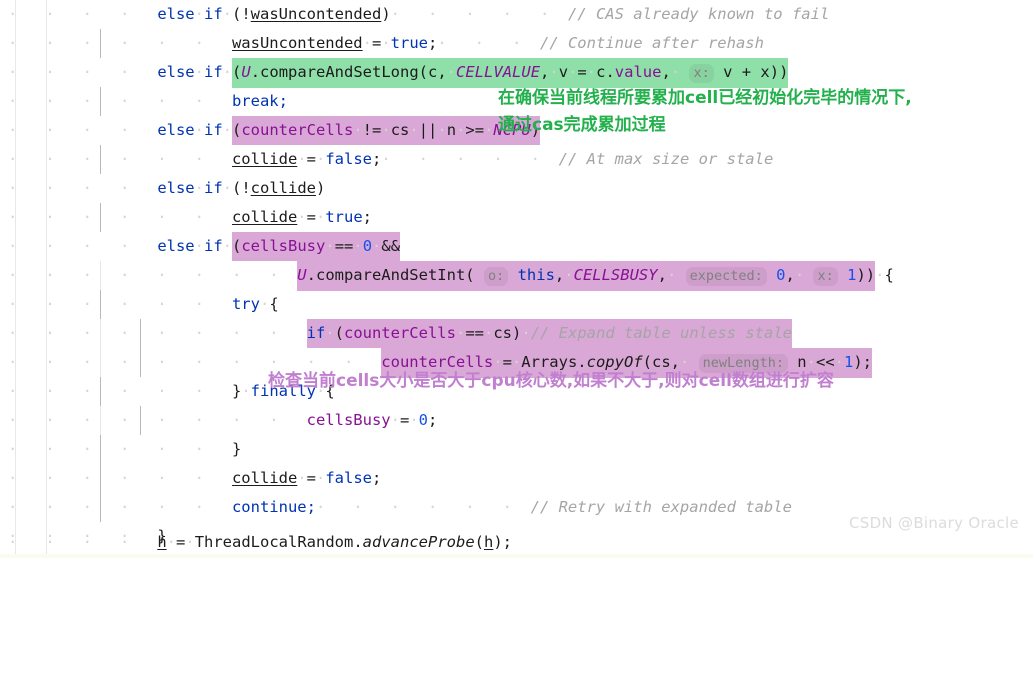  What do you see at coordinates (582, 125) in the screenshot?
I see `annotation-green-line2: 通过cas完成累加过程` at bounding box center [582, 125].